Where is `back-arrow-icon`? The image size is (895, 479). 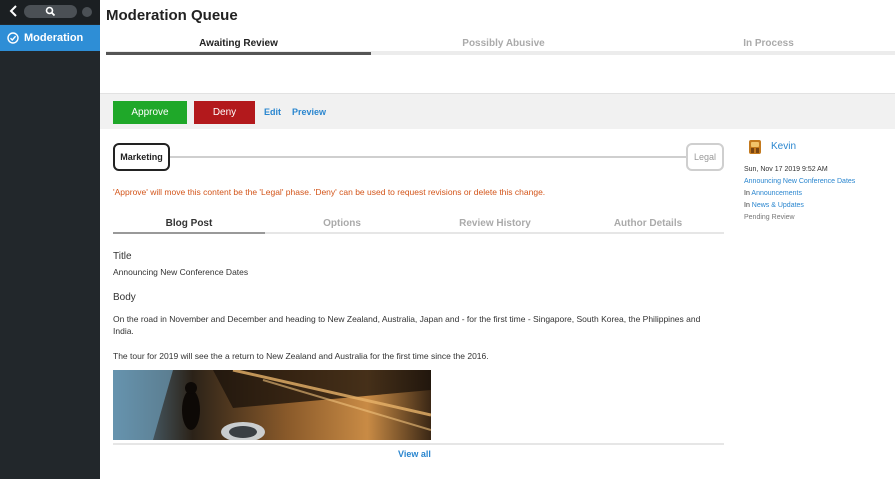 back-arrow-icon is located at coordinates (14, 11).